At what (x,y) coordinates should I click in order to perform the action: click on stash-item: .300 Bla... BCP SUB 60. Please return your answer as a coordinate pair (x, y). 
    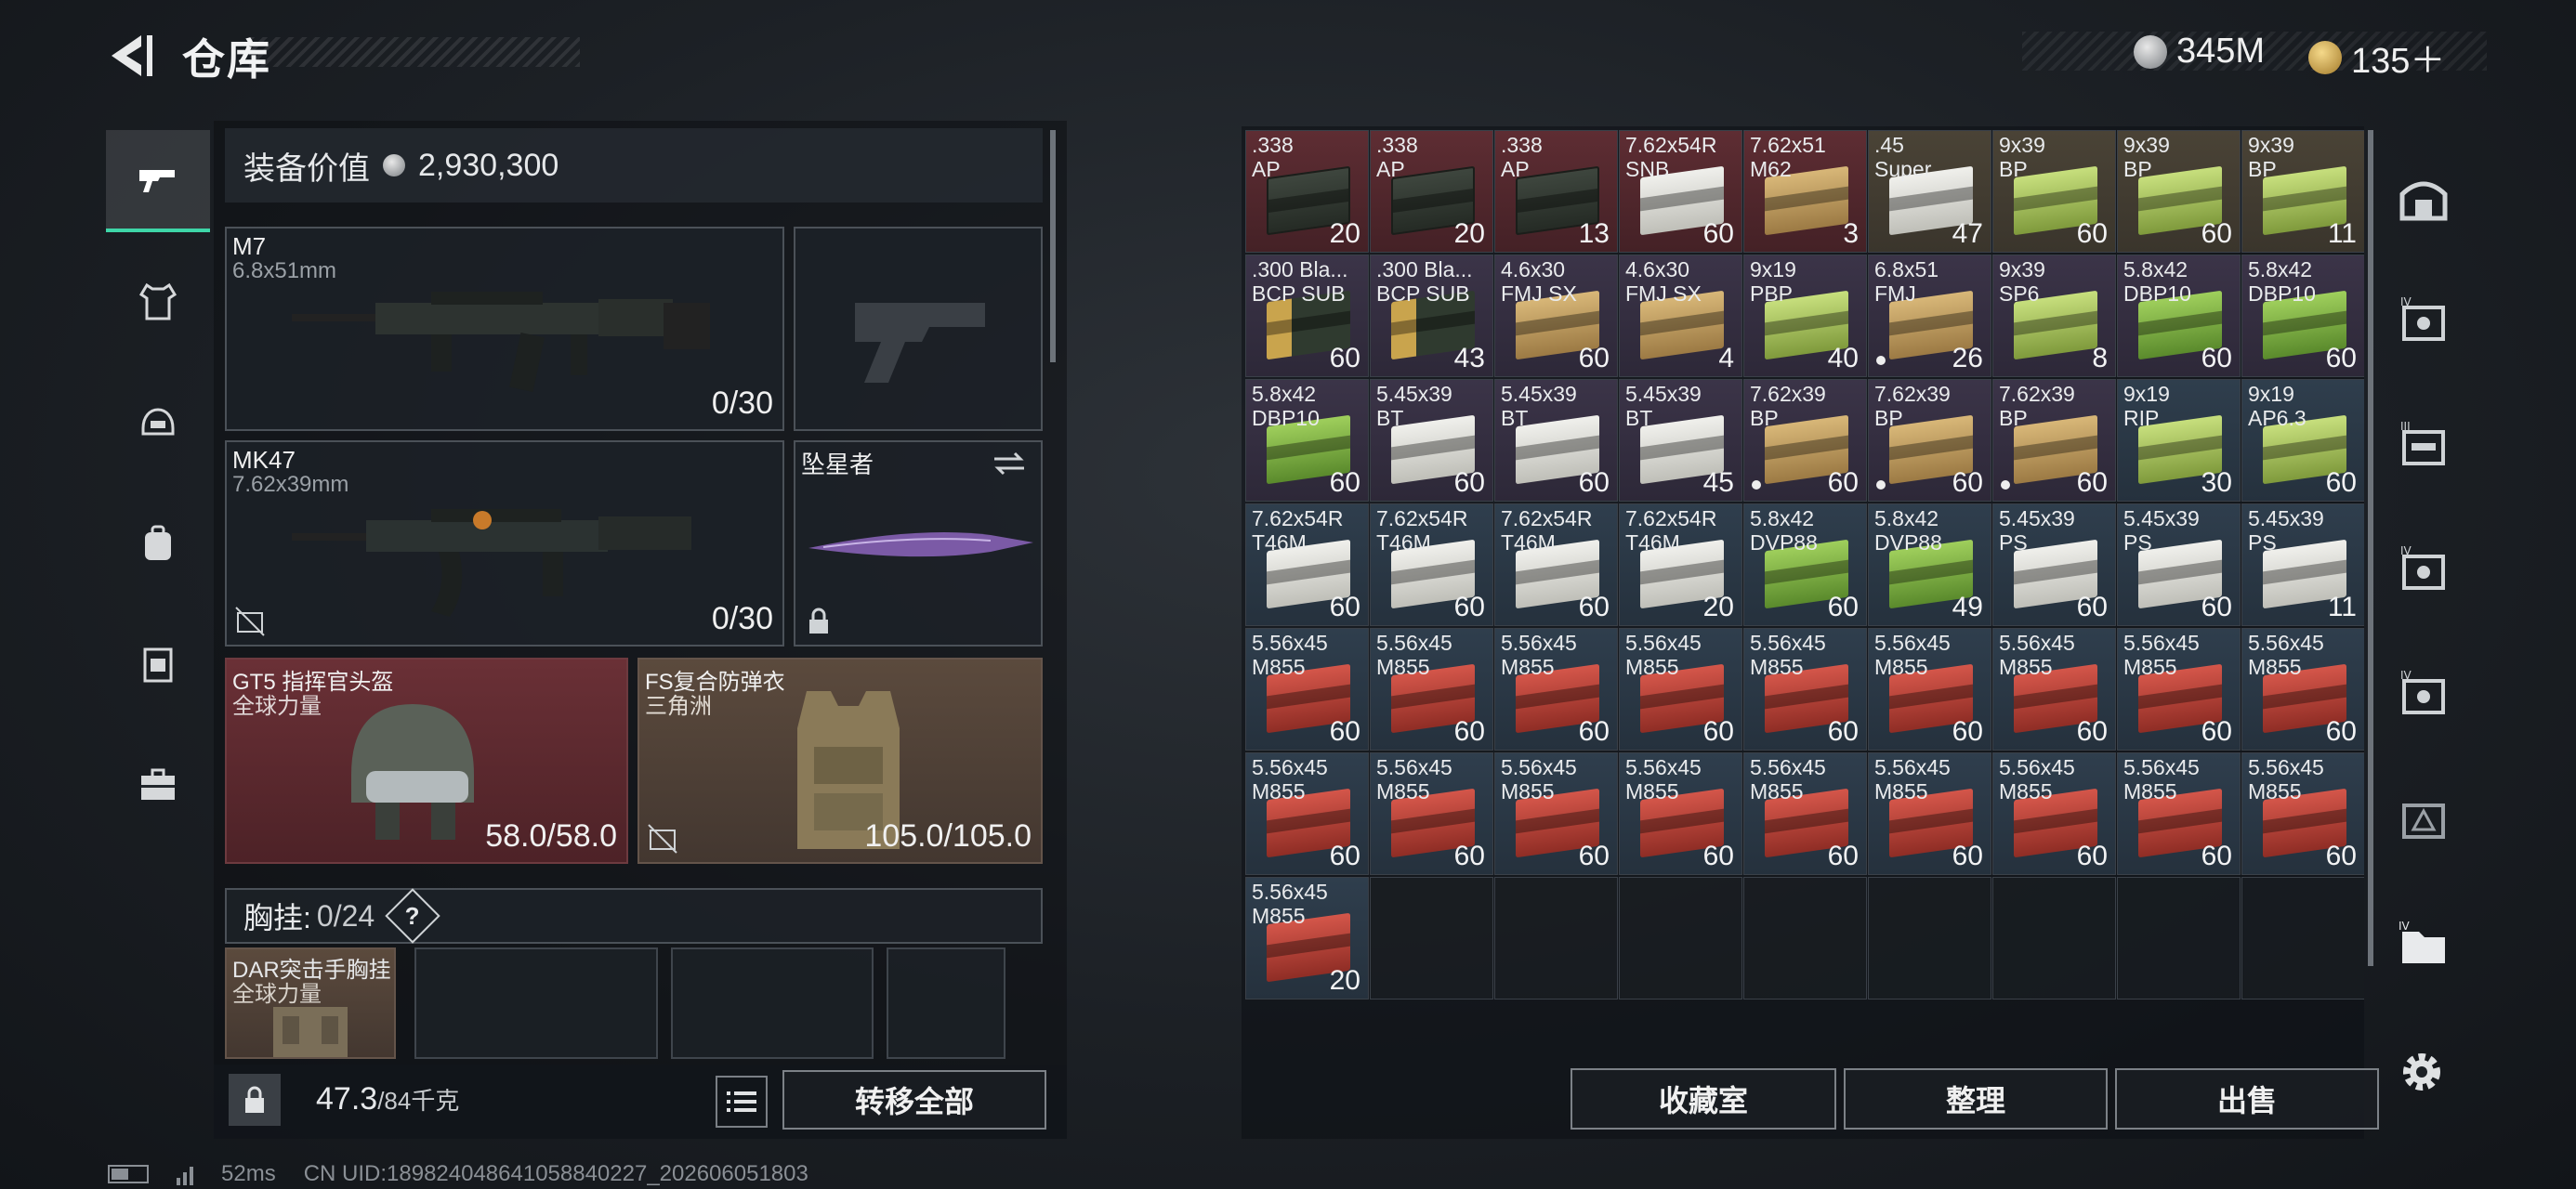
    Looking at the image, I should click on (1307, 316).